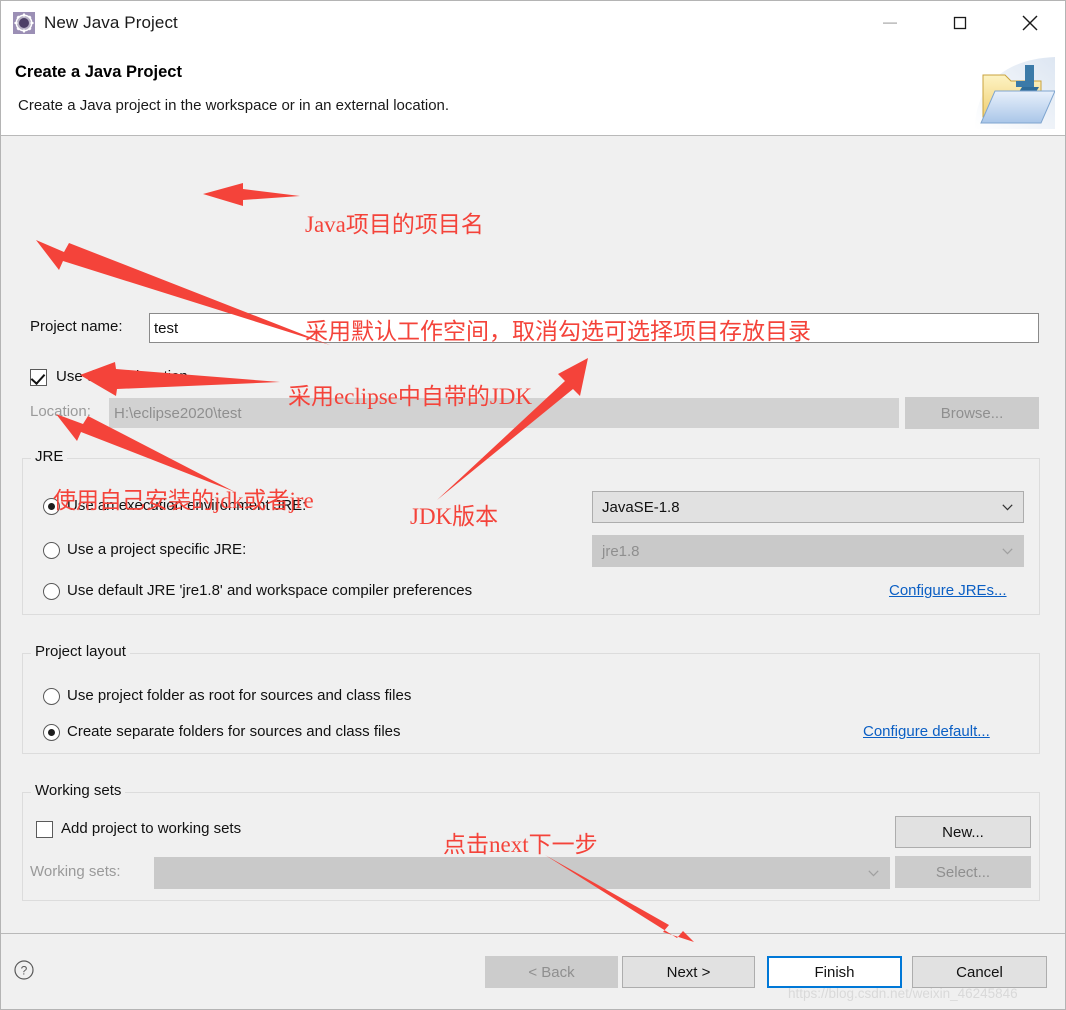  I want to click on window-controls, so click(960, 23).